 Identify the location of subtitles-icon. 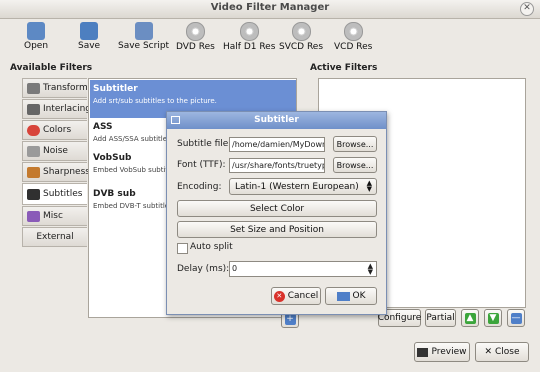
(33, 194).